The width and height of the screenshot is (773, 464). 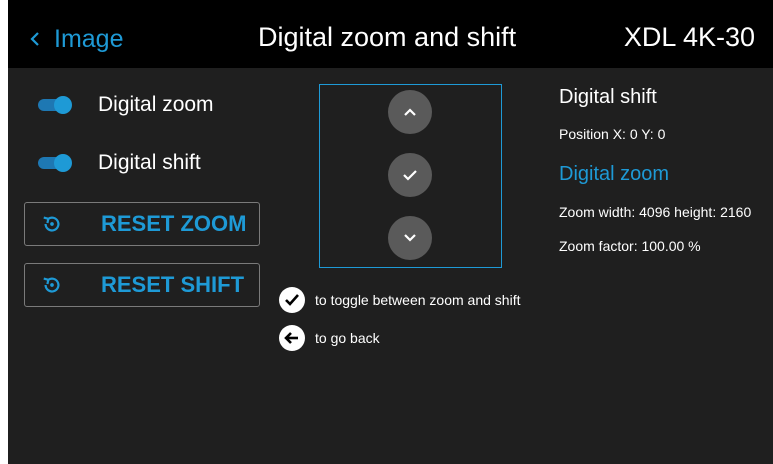 I want to click on back-label: Image, so click(x=89, y=38).